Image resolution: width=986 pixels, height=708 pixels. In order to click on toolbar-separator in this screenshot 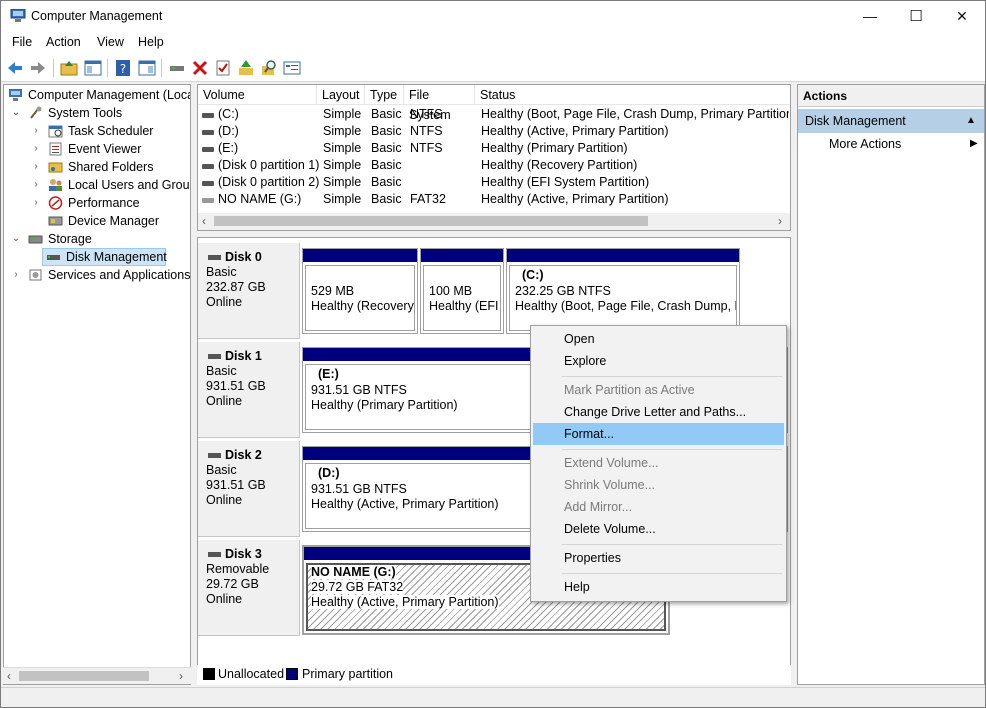, I will do `click(107, 68)`.